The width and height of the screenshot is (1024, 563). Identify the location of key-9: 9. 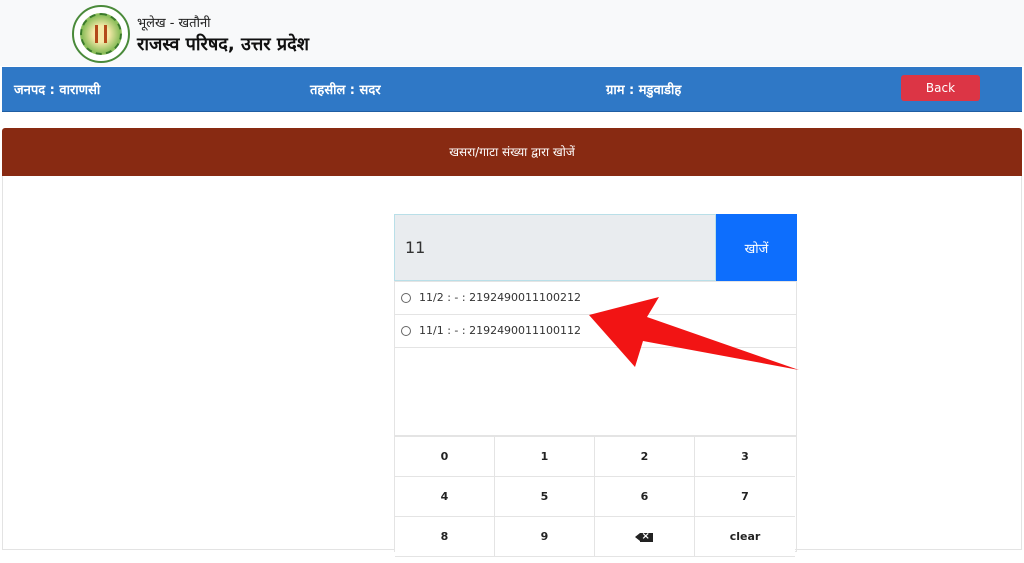
(545, 537).